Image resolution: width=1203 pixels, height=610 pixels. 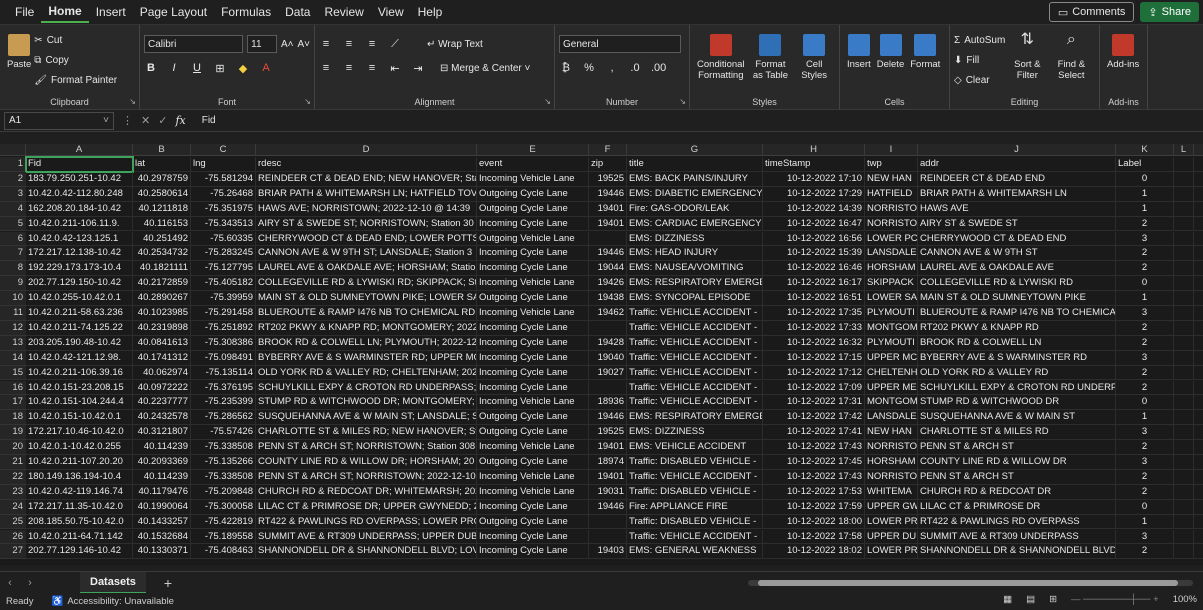 I want to click on align-middle-icon: ≡, so click(x=349, y=44).